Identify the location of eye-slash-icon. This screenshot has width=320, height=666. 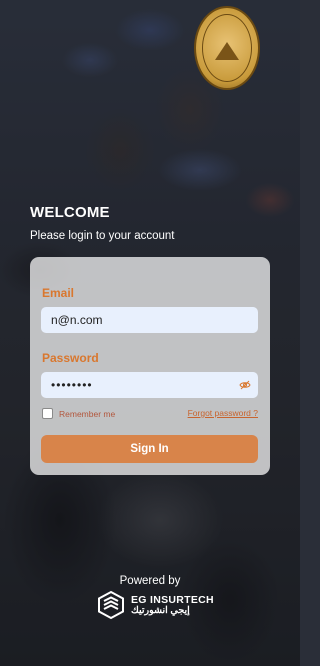
(245, 385).